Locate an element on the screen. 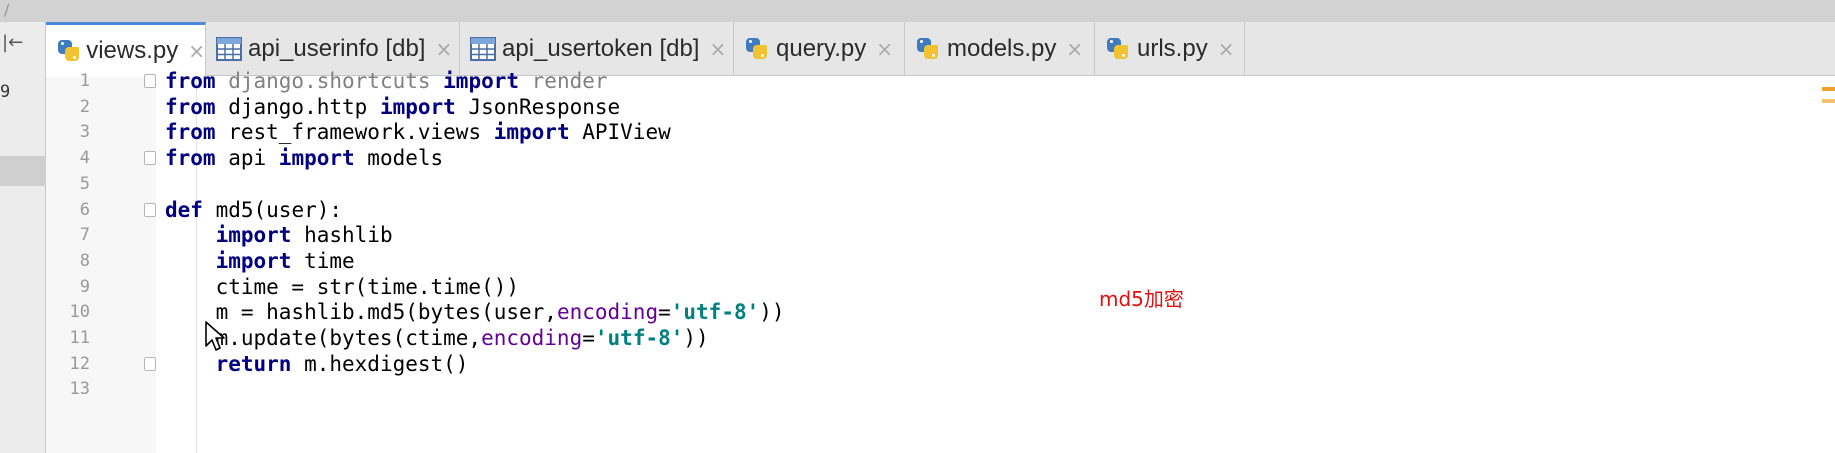 This screenshot has width=1835, height=453. code-token: md5(user): is located at coordinates (272, 209).